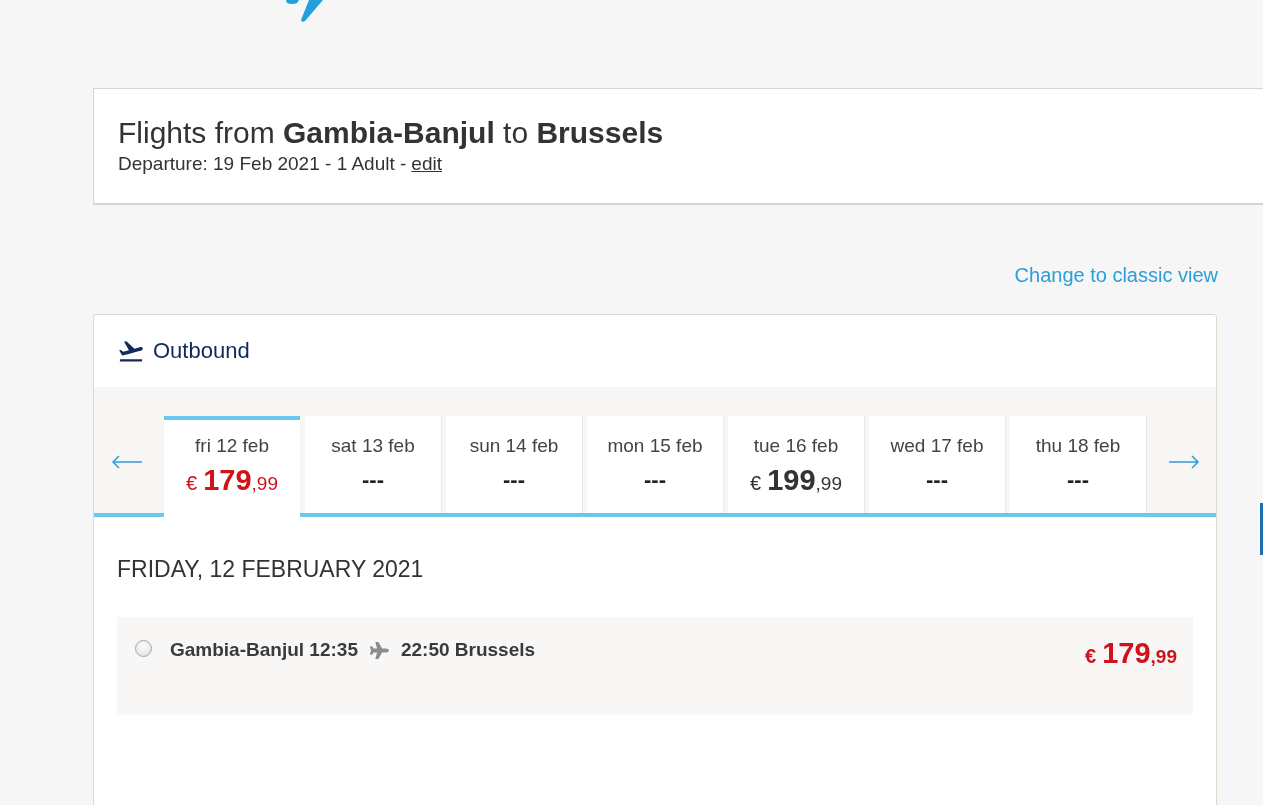 The height and width of the screenshot is (805, 1263). What do you see at coordinates (201, 351) in the screenshot?
I see `outbound-title: Outbound` at bounding box center [201, 351].